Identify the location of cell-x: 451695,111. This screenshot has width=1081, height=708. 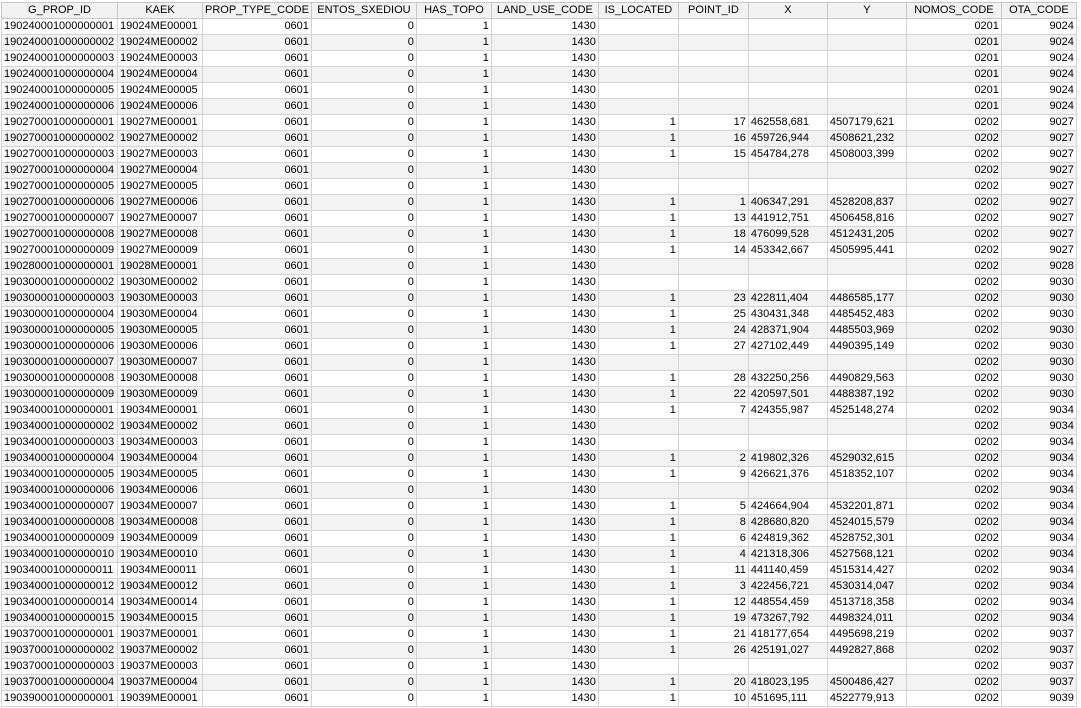
(787, 698).